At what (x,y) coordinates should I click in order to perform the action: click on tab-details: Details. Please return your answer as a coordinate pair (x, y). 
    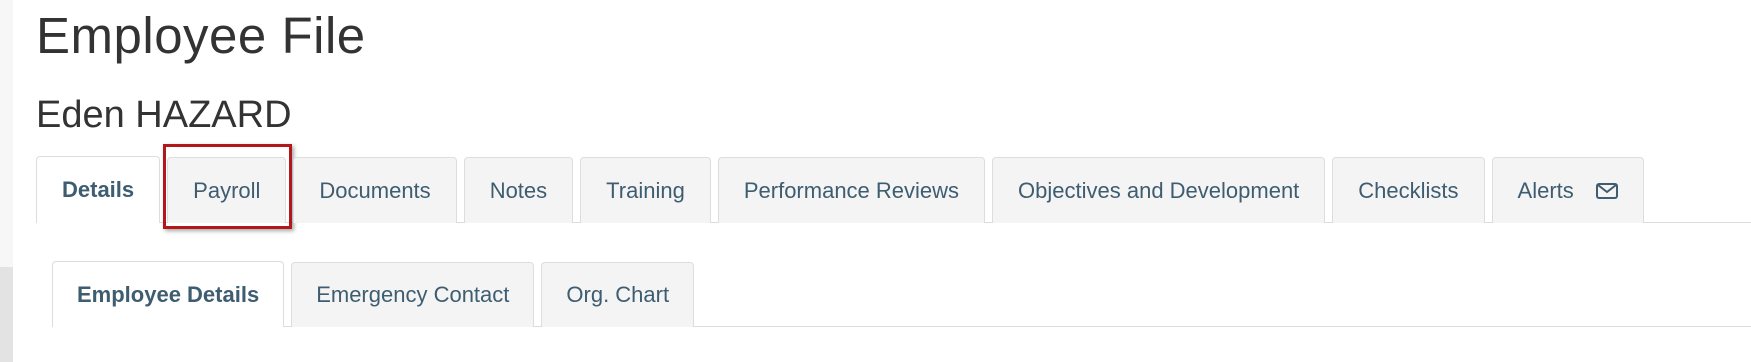
    Looking at the image, I should click on (98, 189).